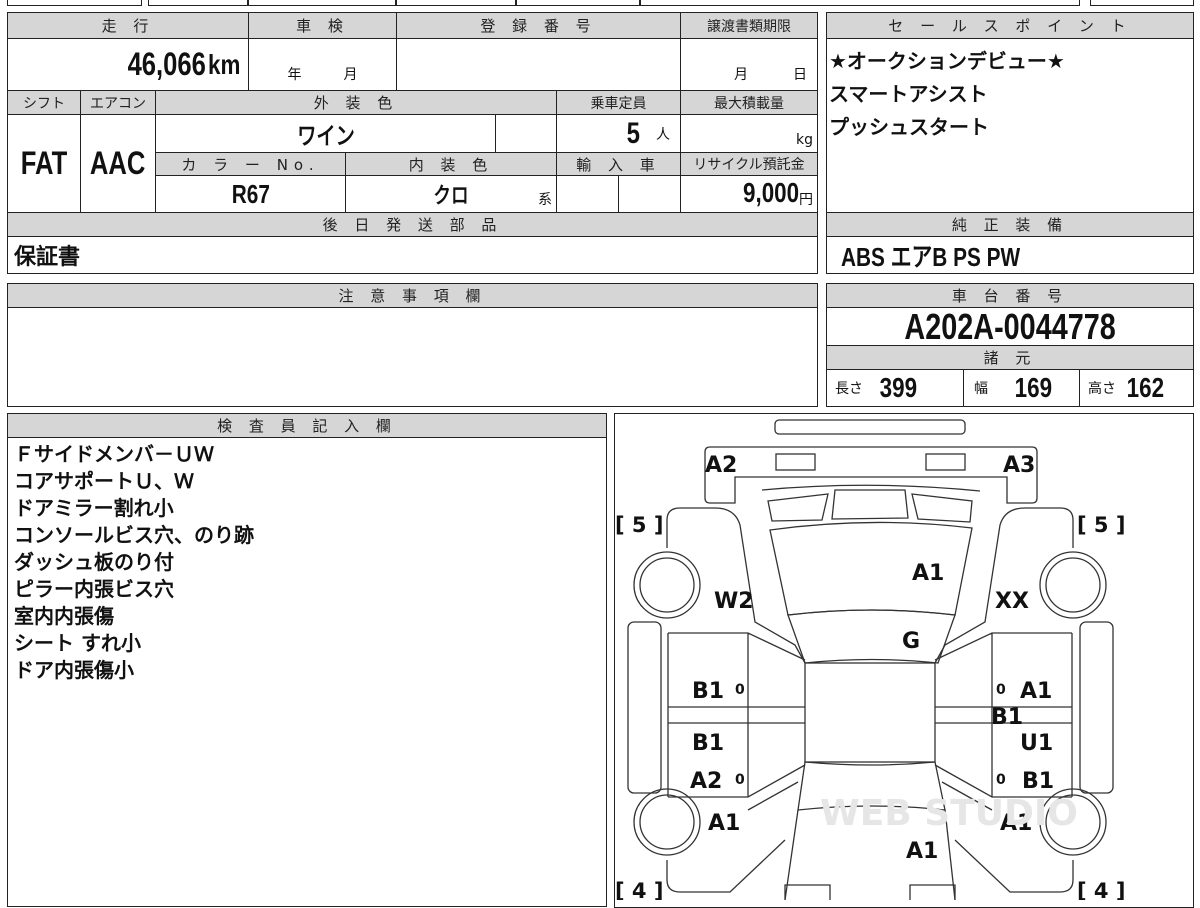 The height and width of the screenshot is (908, 1200). Describe the element at coordinates (928, 573) in the screenshot. I see `mark-rear-glass: A1` at that location.